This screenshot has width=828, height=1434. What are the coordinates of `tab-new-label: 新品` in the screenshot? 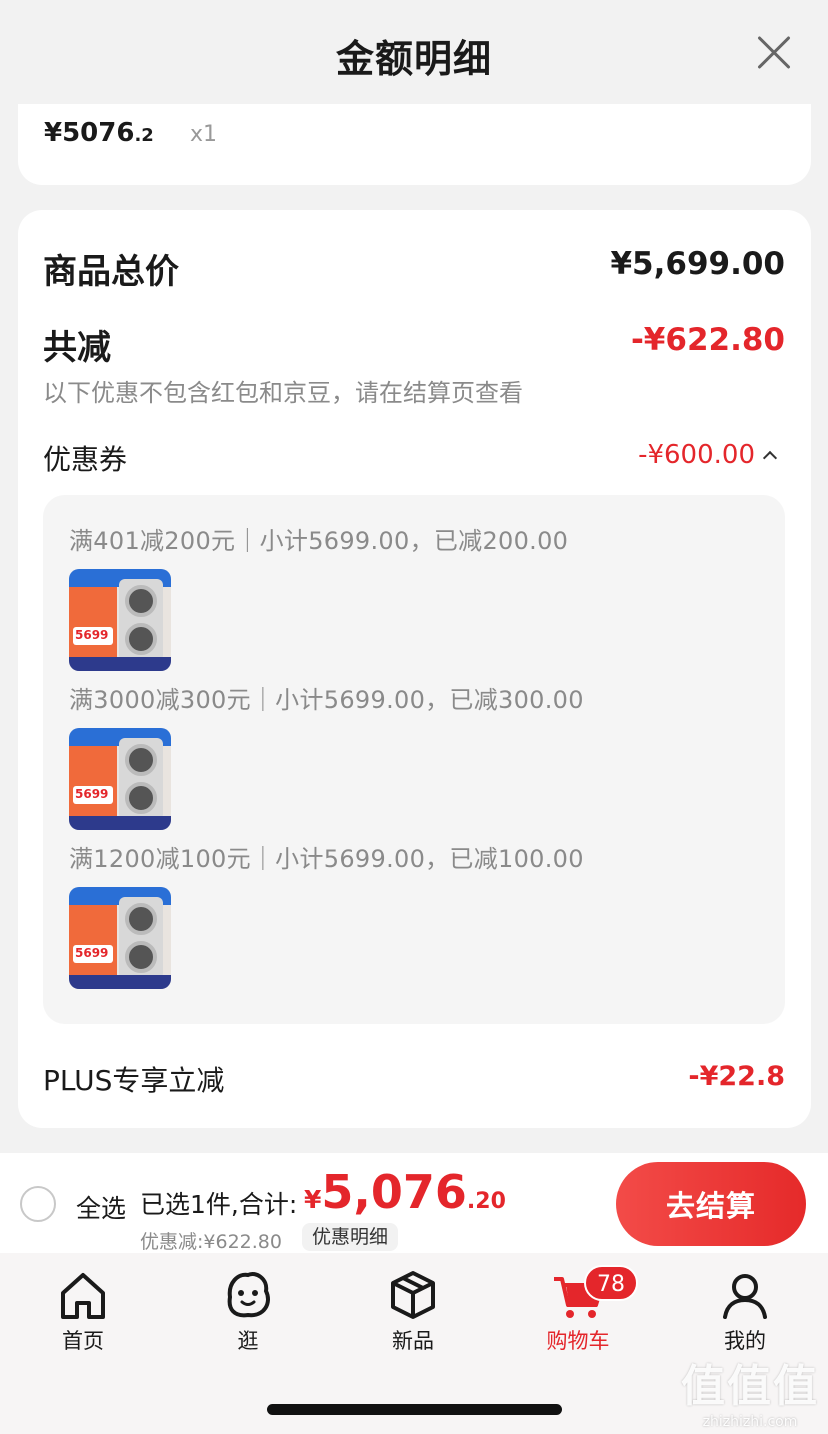 It's located at (413, 1341).